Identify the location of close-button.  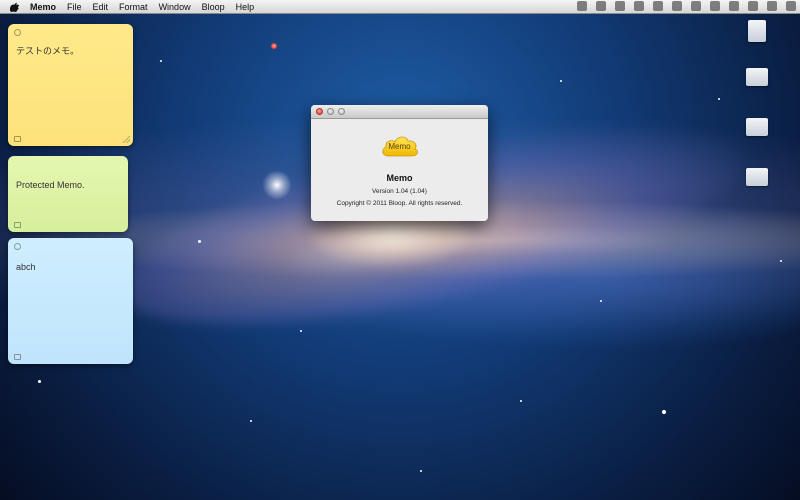
(319, 111).